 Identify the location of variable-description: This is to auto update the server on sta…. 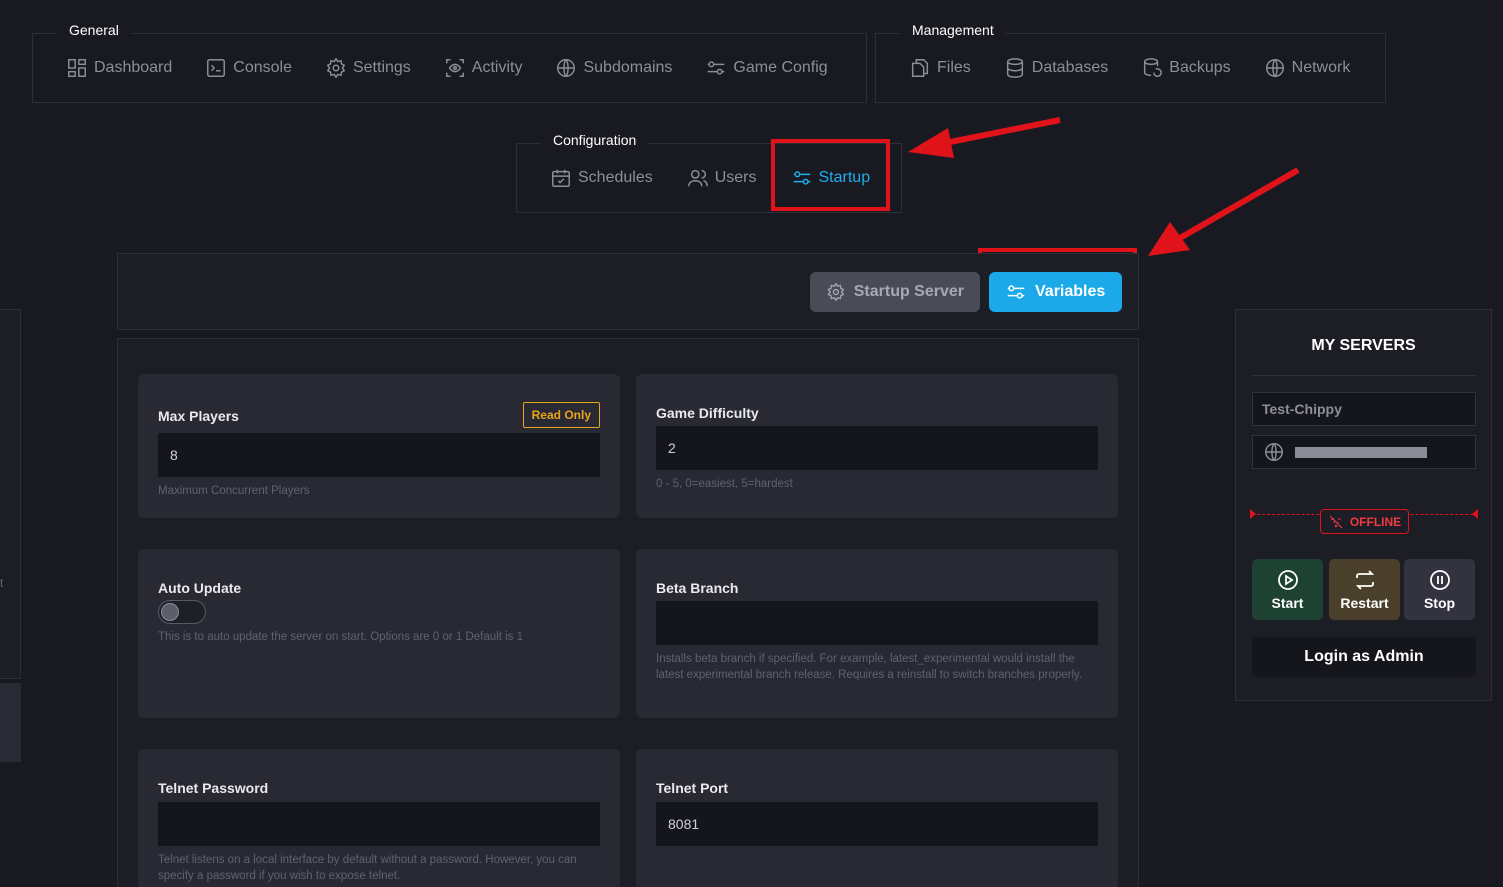
(340, 637).